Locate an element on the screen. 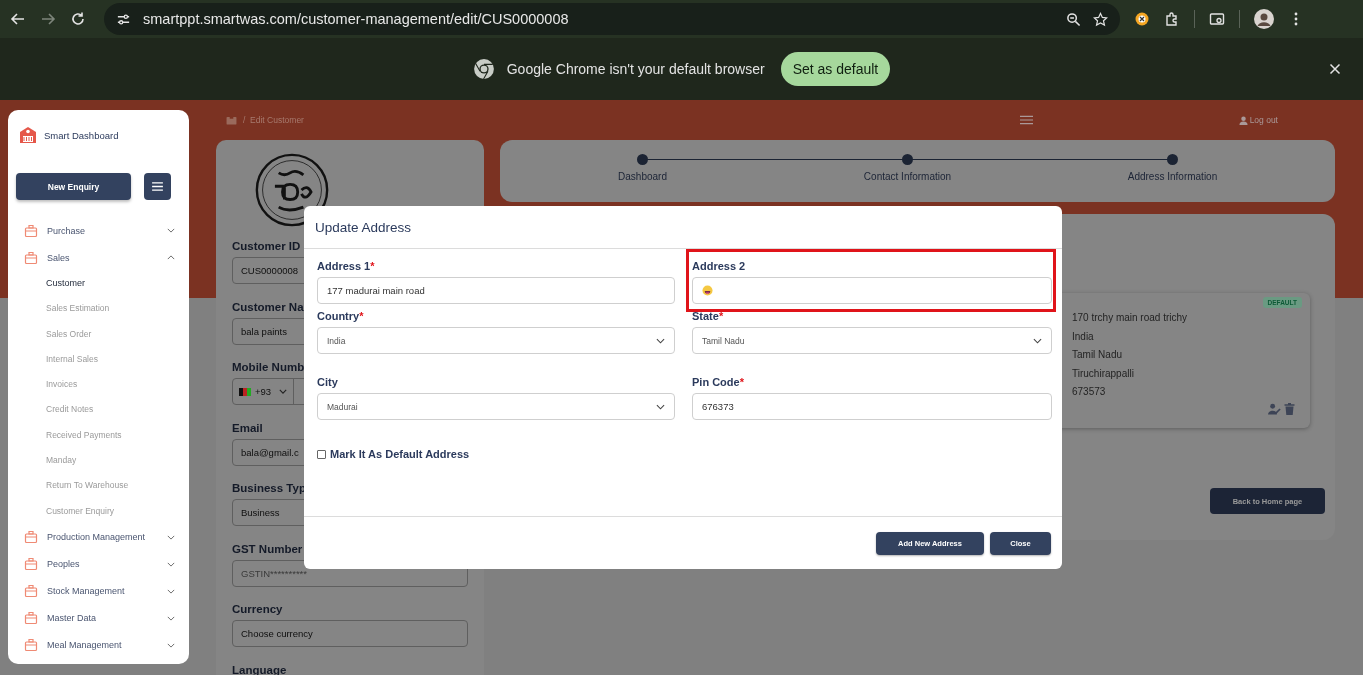 The height and width of the screenshot is (675, 1363). field-label: Currency is located at coordinates (257, 609).